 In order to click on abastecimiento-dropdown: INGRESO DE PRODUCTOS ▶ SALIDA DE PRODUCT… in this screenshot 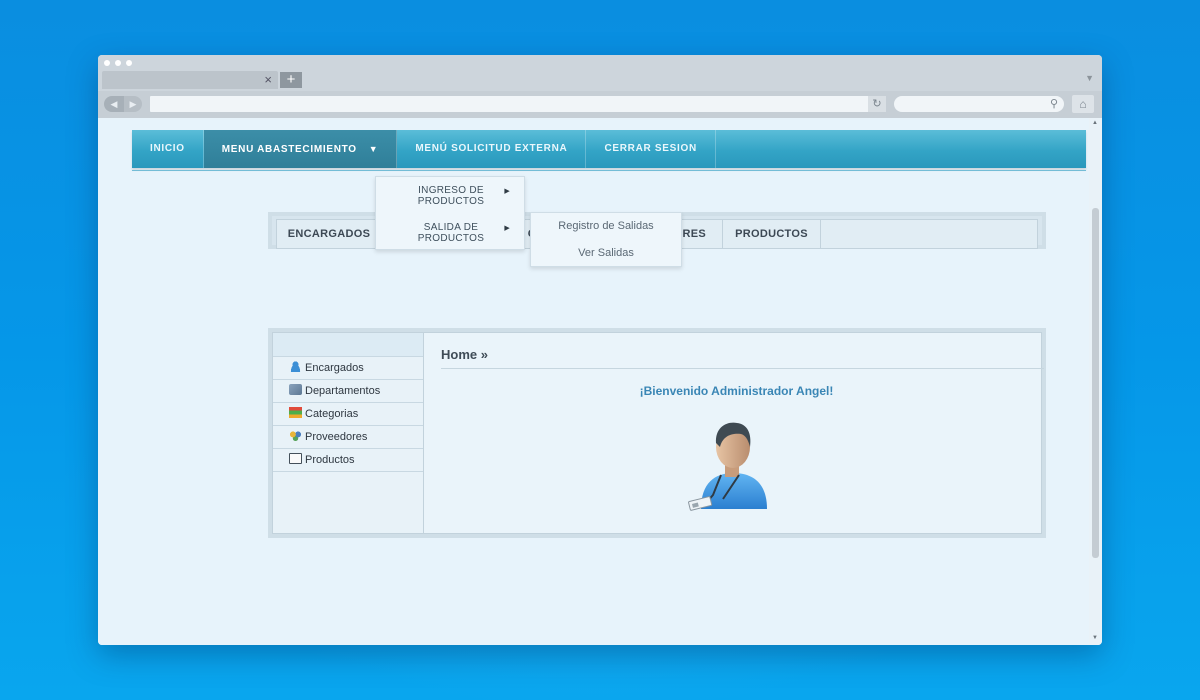, I will do `click(450, 213)`.